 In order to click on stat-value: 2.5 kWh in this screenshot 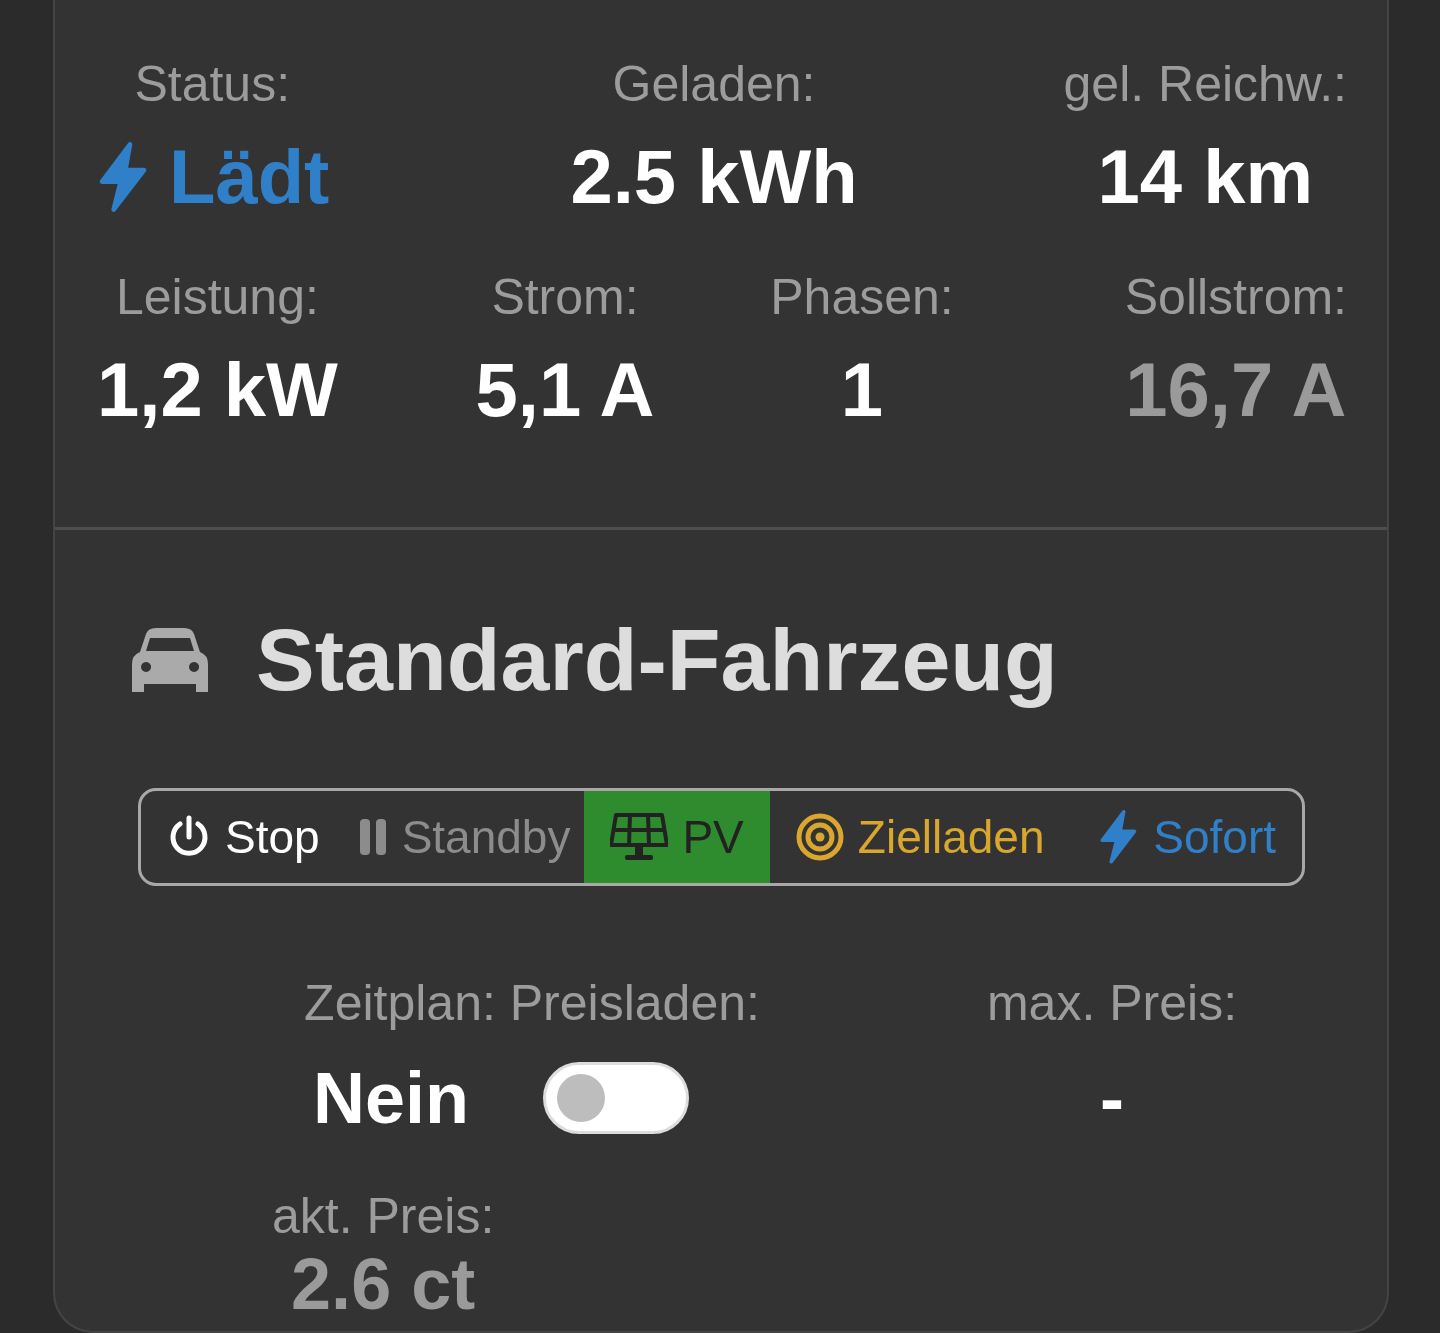, I will do `click(714, 177)`.